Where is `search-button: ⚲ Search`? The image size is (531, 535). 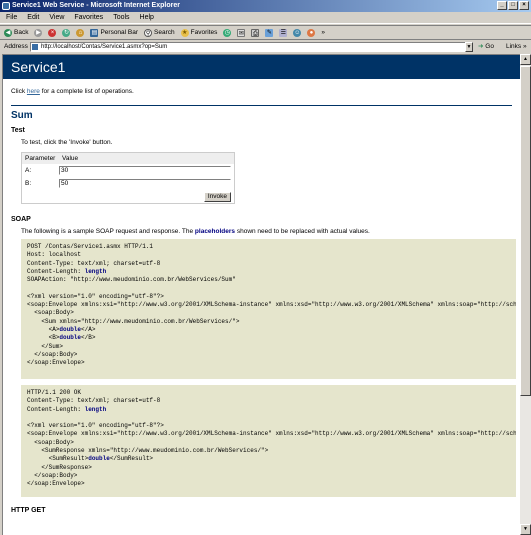 search-button: ⚲ Search is located at coordinates (159, 32).